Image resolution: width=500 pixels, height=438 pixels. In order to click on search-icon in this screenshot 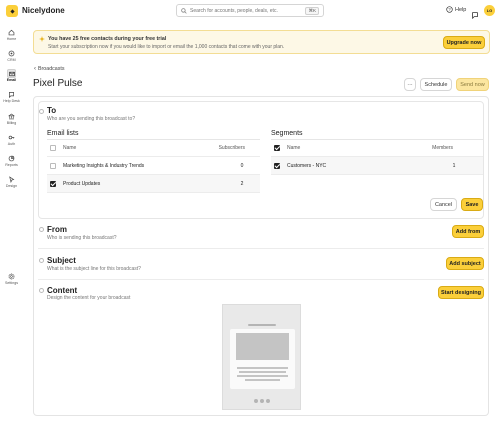, I will do `click(184, 10)`.